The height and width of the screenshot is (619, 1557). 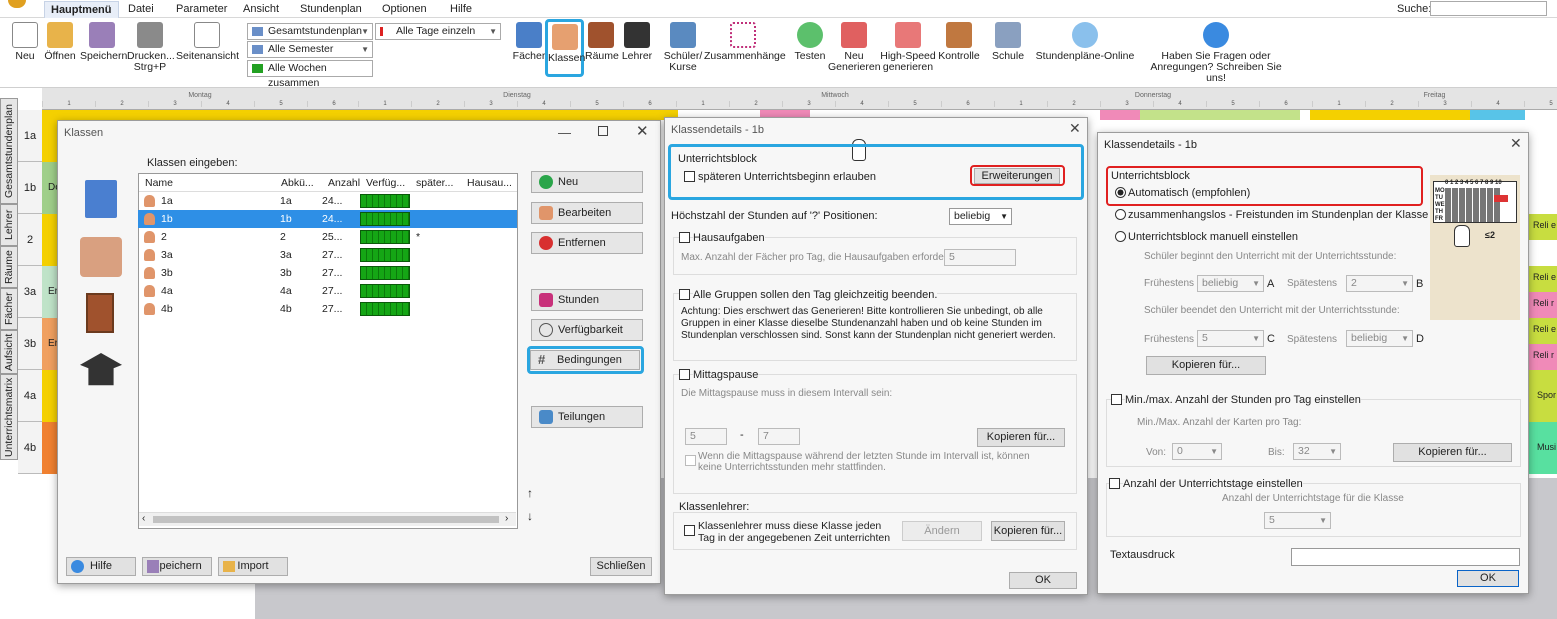 I want to click on menu-hauptmenue: Hauptmenü, so click(x=81, y=9).